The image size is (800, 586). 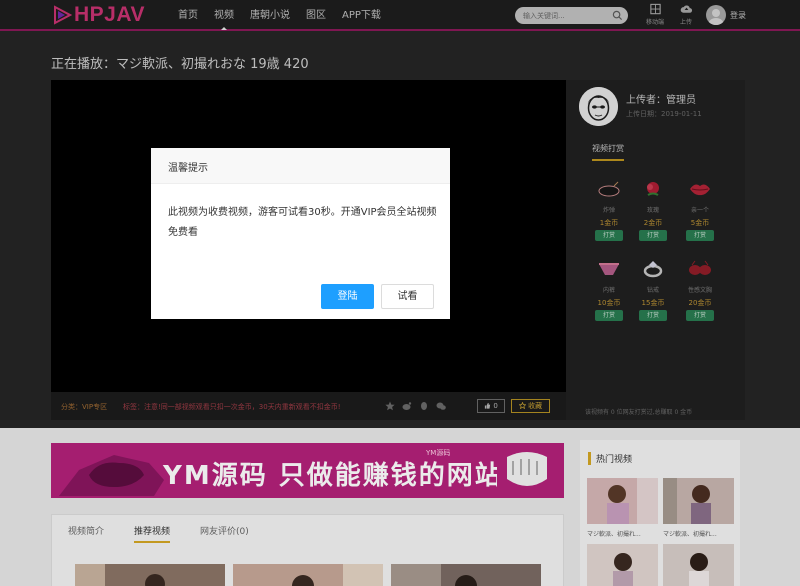 I want to click on try-watch-button: 试看, so click(x=407, y=296).